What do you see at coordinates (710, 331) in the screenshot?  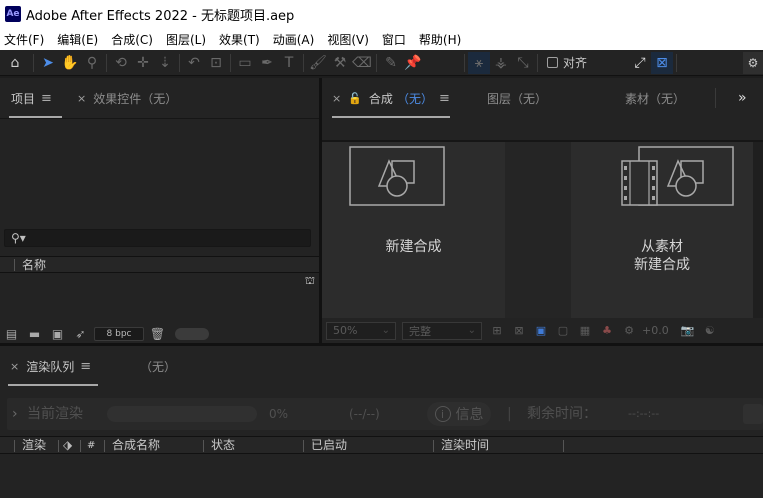 I see `show-snapshot-icon: ☯` at bounding box center [710, 331].